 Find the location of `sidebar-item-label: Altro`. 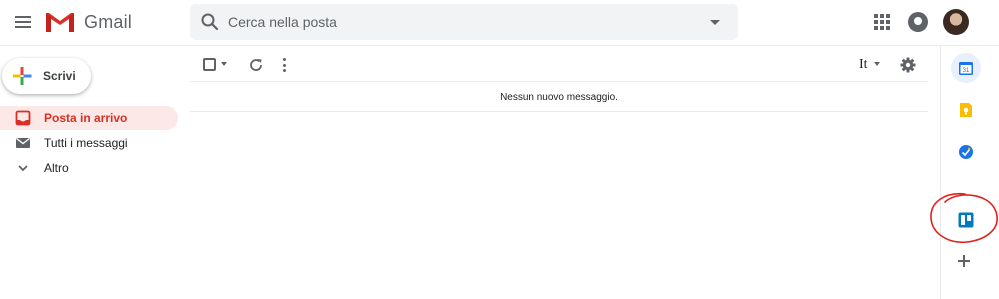

sidebar-item-label: Altro is located at coordinates (56, 168).